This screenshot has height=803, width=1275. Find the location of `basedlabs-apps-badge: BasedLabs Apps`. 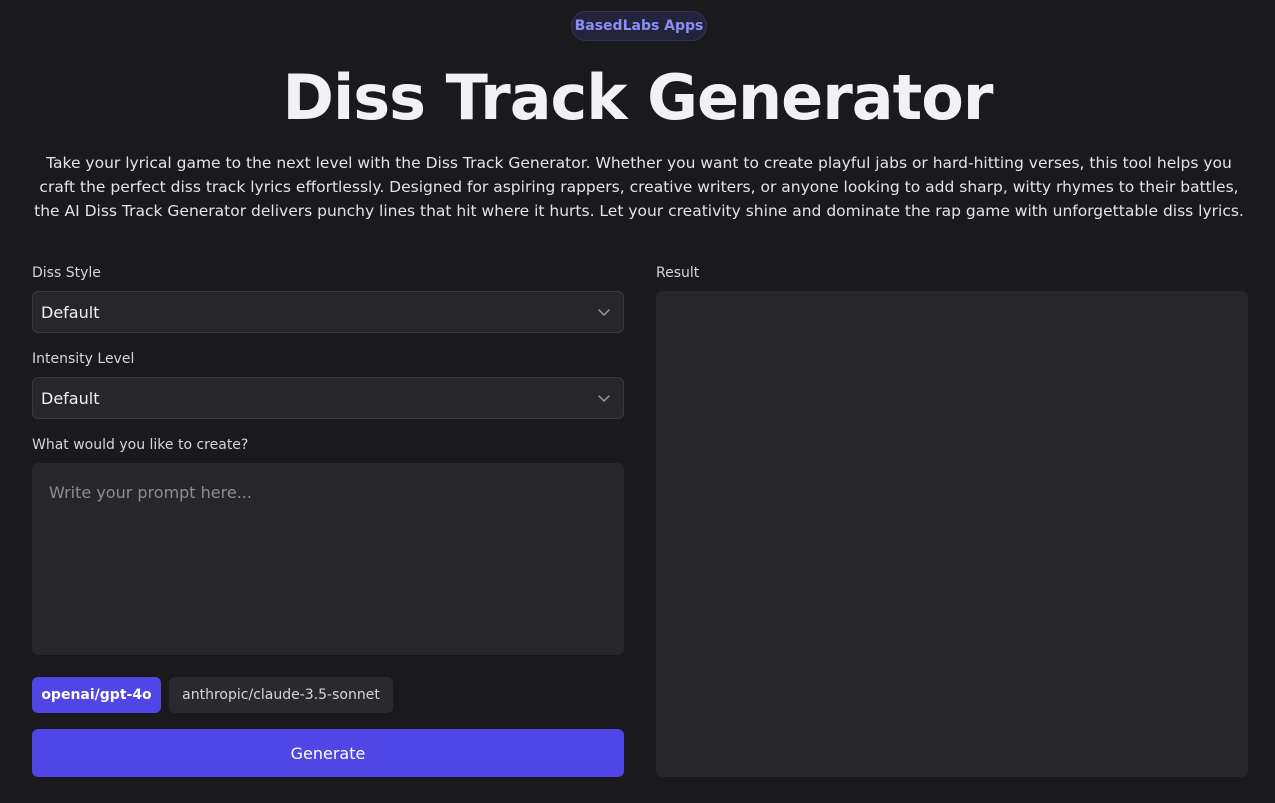

basedlabs-apps-badge: BasedLabs Apps is located at coordinates (639, 26).